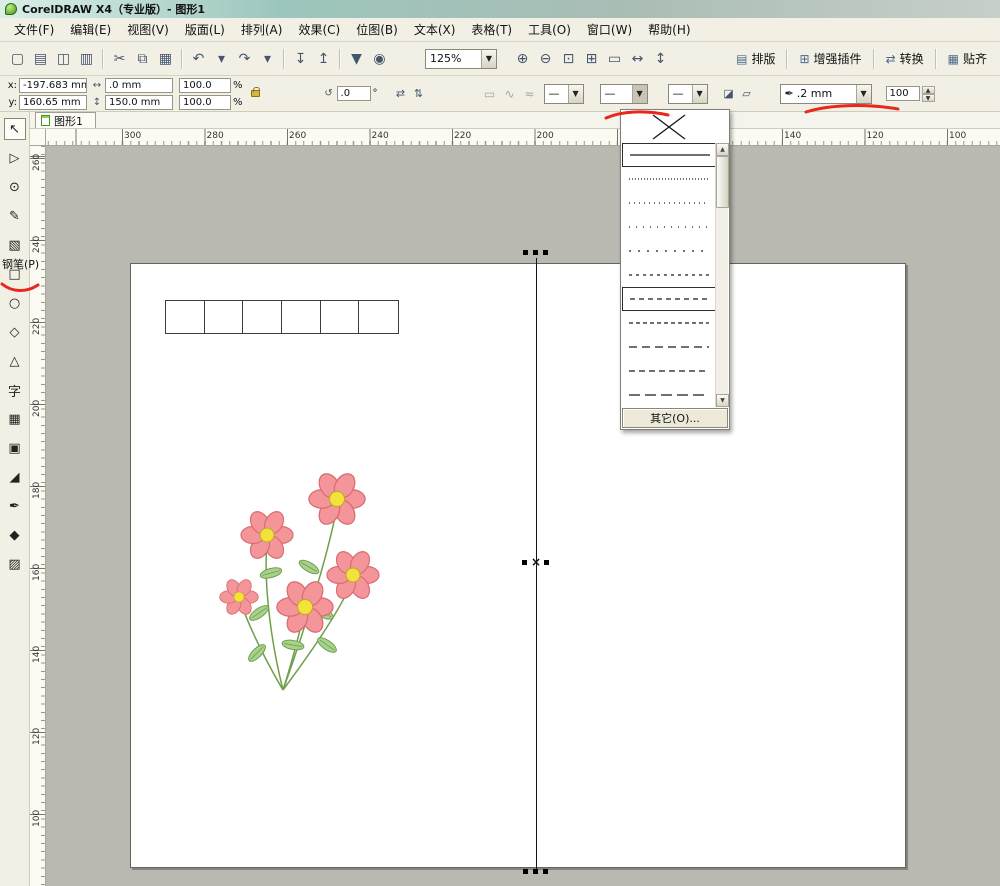 This screenshot has height=886, width=1000. Describe the element at coordinates (722, 149) in the screenshot. I see `scroll-up-icon: ▲` at that location.